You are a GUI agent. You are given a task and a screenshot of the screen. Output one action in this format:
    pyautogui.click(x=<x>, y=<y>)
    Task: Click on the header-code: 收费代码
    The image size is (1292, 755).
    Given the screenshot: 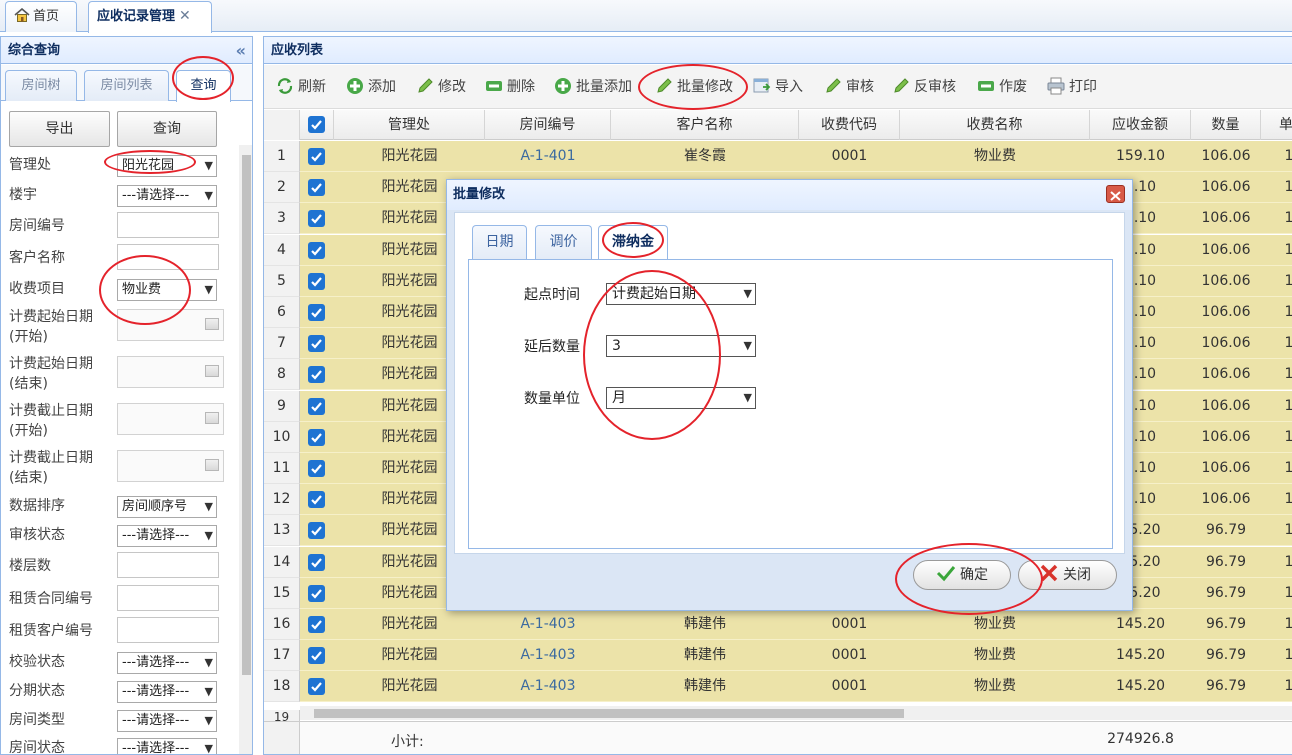 What is the action you would take?
    pyautogui.click(x=849, y=125)
    